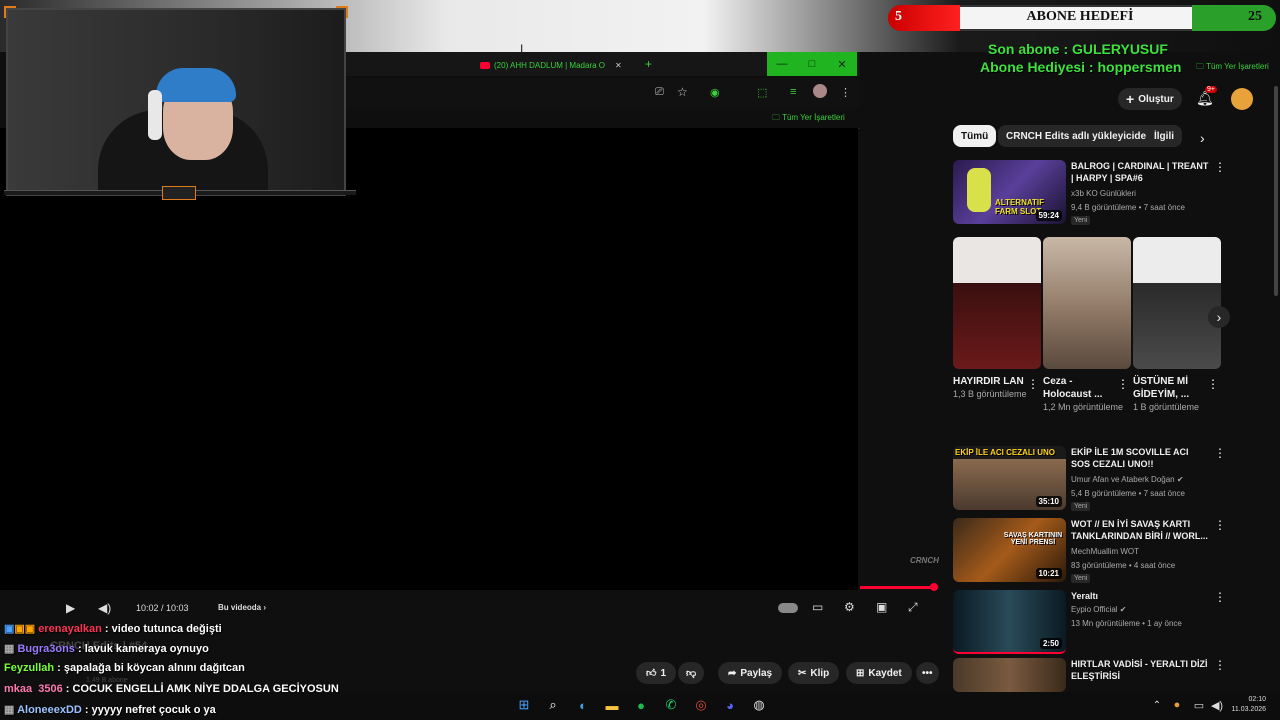 The width and height of the screenshot is (1280, 720). I want to click on video-thumbnail: EKİP İLE ACI CEZALI UNO 35:10, so click(1009, 478).